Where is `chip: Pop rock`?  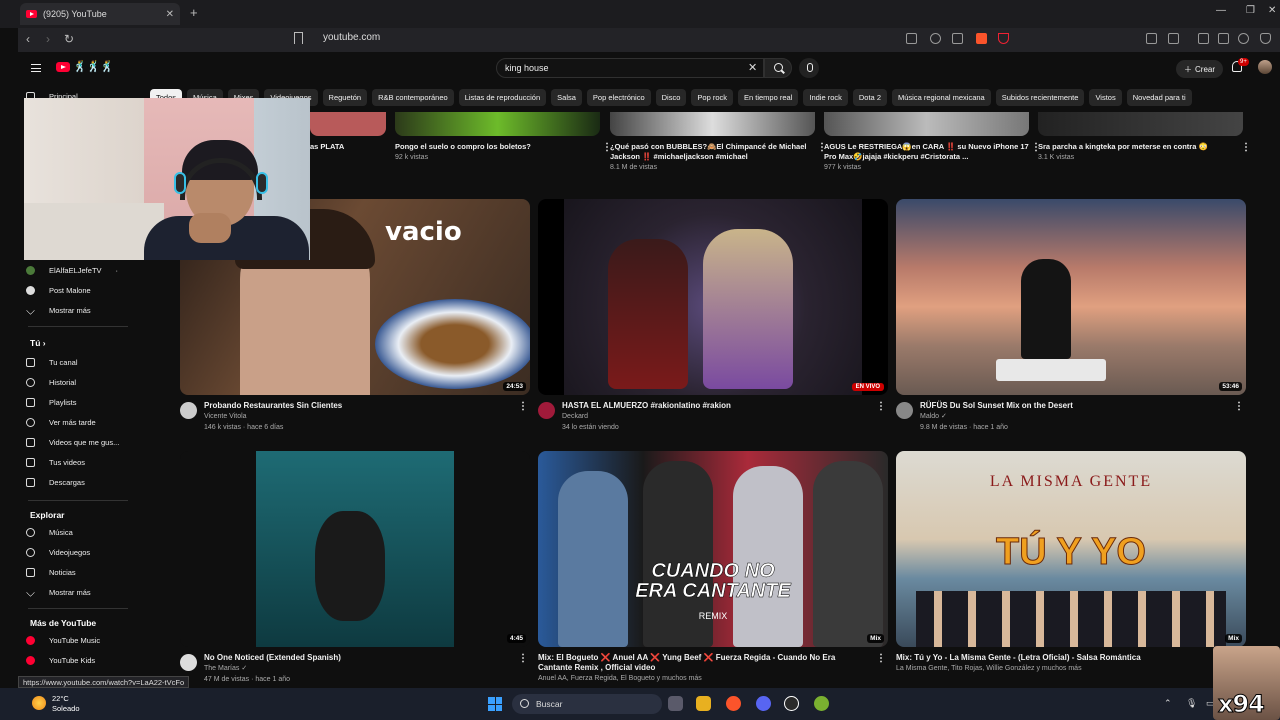
chip: Pop rock is located at coordinates (712, 97).